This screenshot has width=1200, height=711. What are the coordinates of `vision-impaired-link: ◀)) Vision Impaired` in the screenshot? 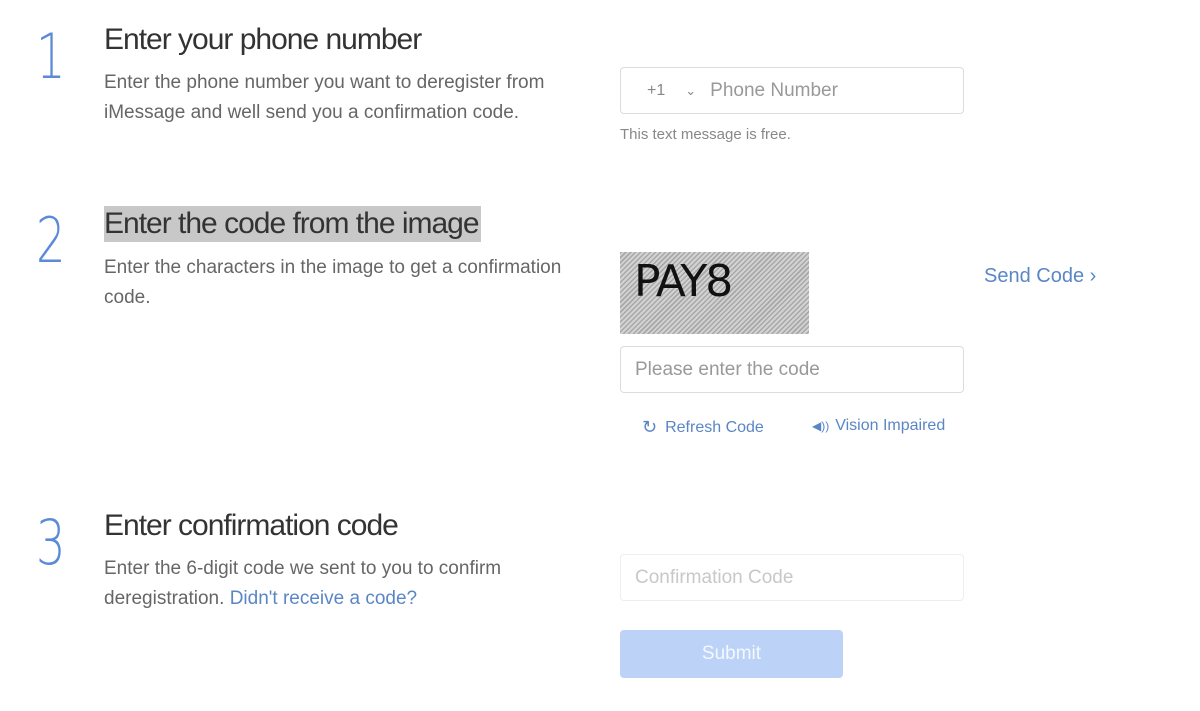 It's located at (878, 426).